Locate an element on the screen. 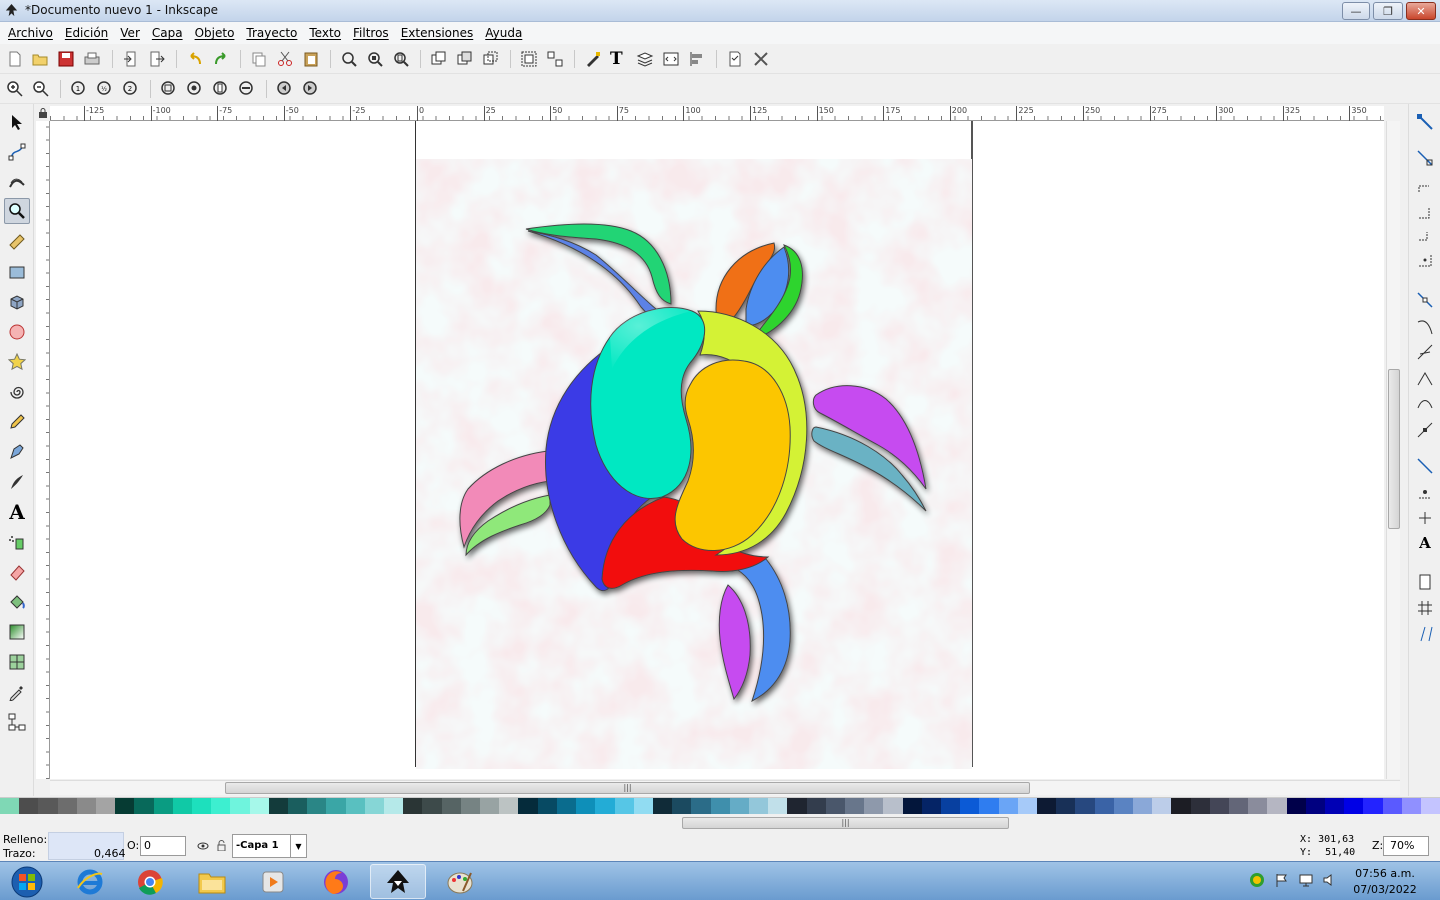 The height and width of the screenshot is (900, 1440). snap-text-baseline-icon is located at coordinates (1425, 518).